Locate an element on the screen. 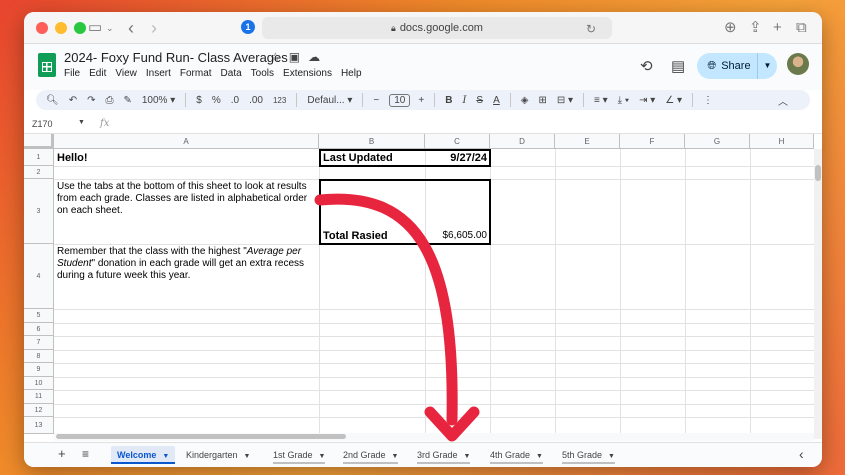  redo-icon: ↷ is located at coordinates (91, 100).